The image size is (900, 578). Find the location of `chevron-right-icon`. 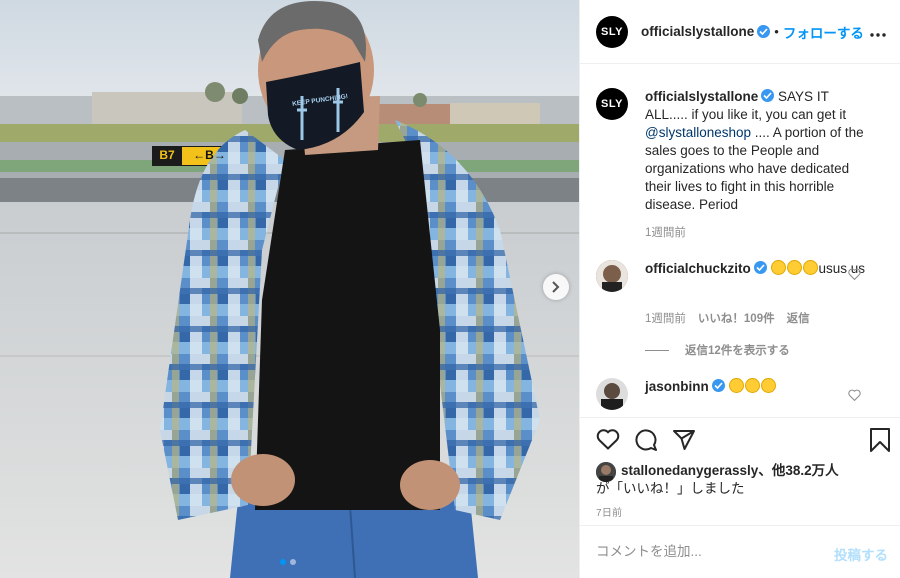

chevron-right-icon is located at coordinates (556, 287).